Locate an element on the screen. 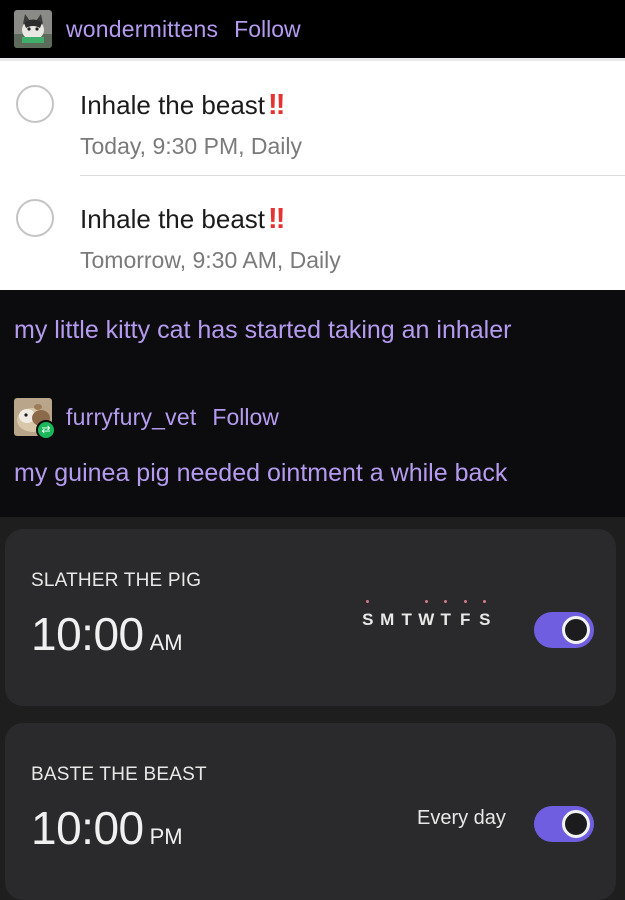  day-wednesday: W is located at coordinates (427, 615).